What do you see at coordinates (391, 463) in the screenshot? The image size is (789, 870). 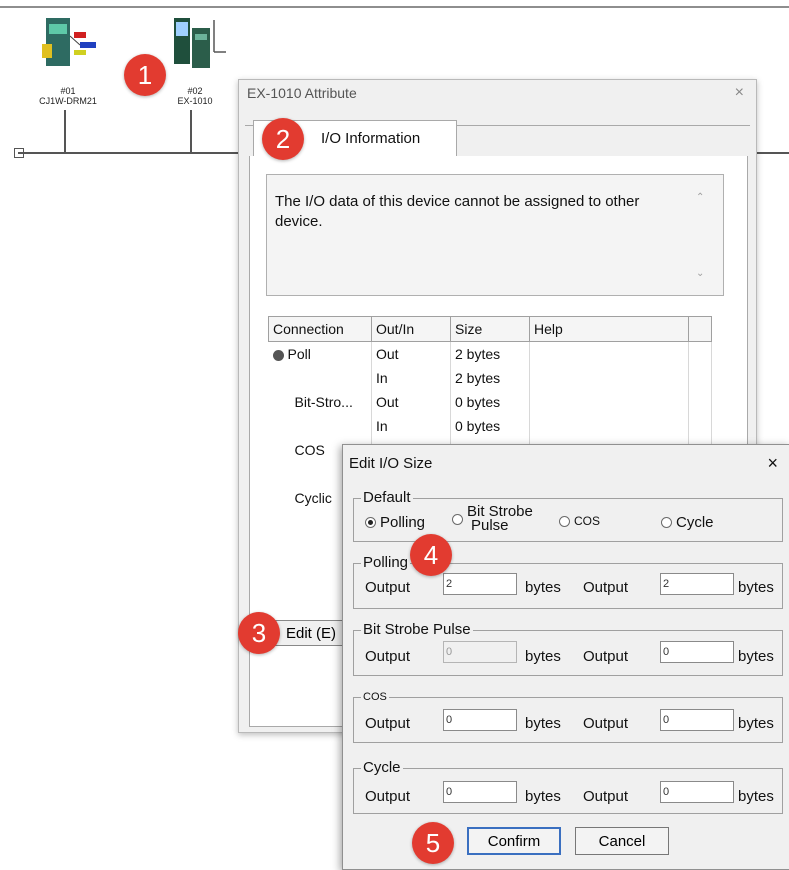 I see `edit-dialog-title: Edit I/O Size` at bounding box center [391, 463].